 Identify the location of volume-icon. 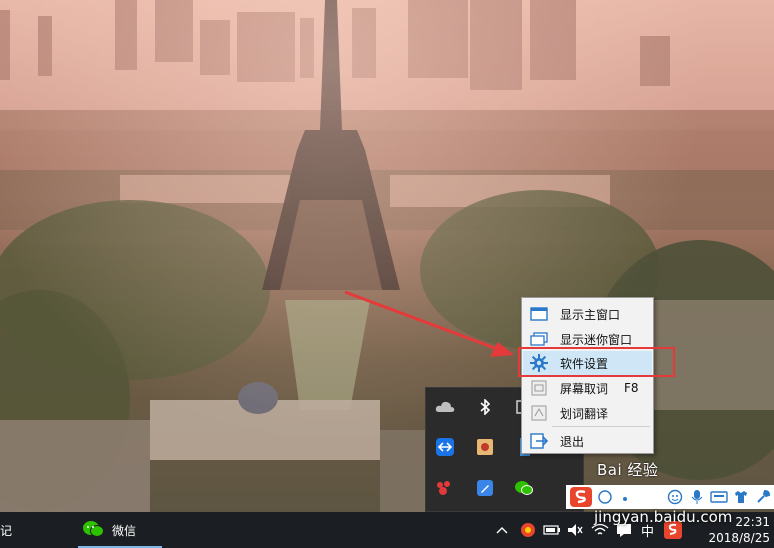
(575, 530).